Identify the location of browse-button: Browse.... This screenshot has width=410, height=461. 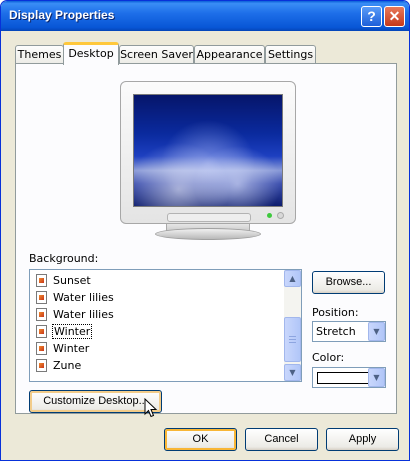
(348, 282).